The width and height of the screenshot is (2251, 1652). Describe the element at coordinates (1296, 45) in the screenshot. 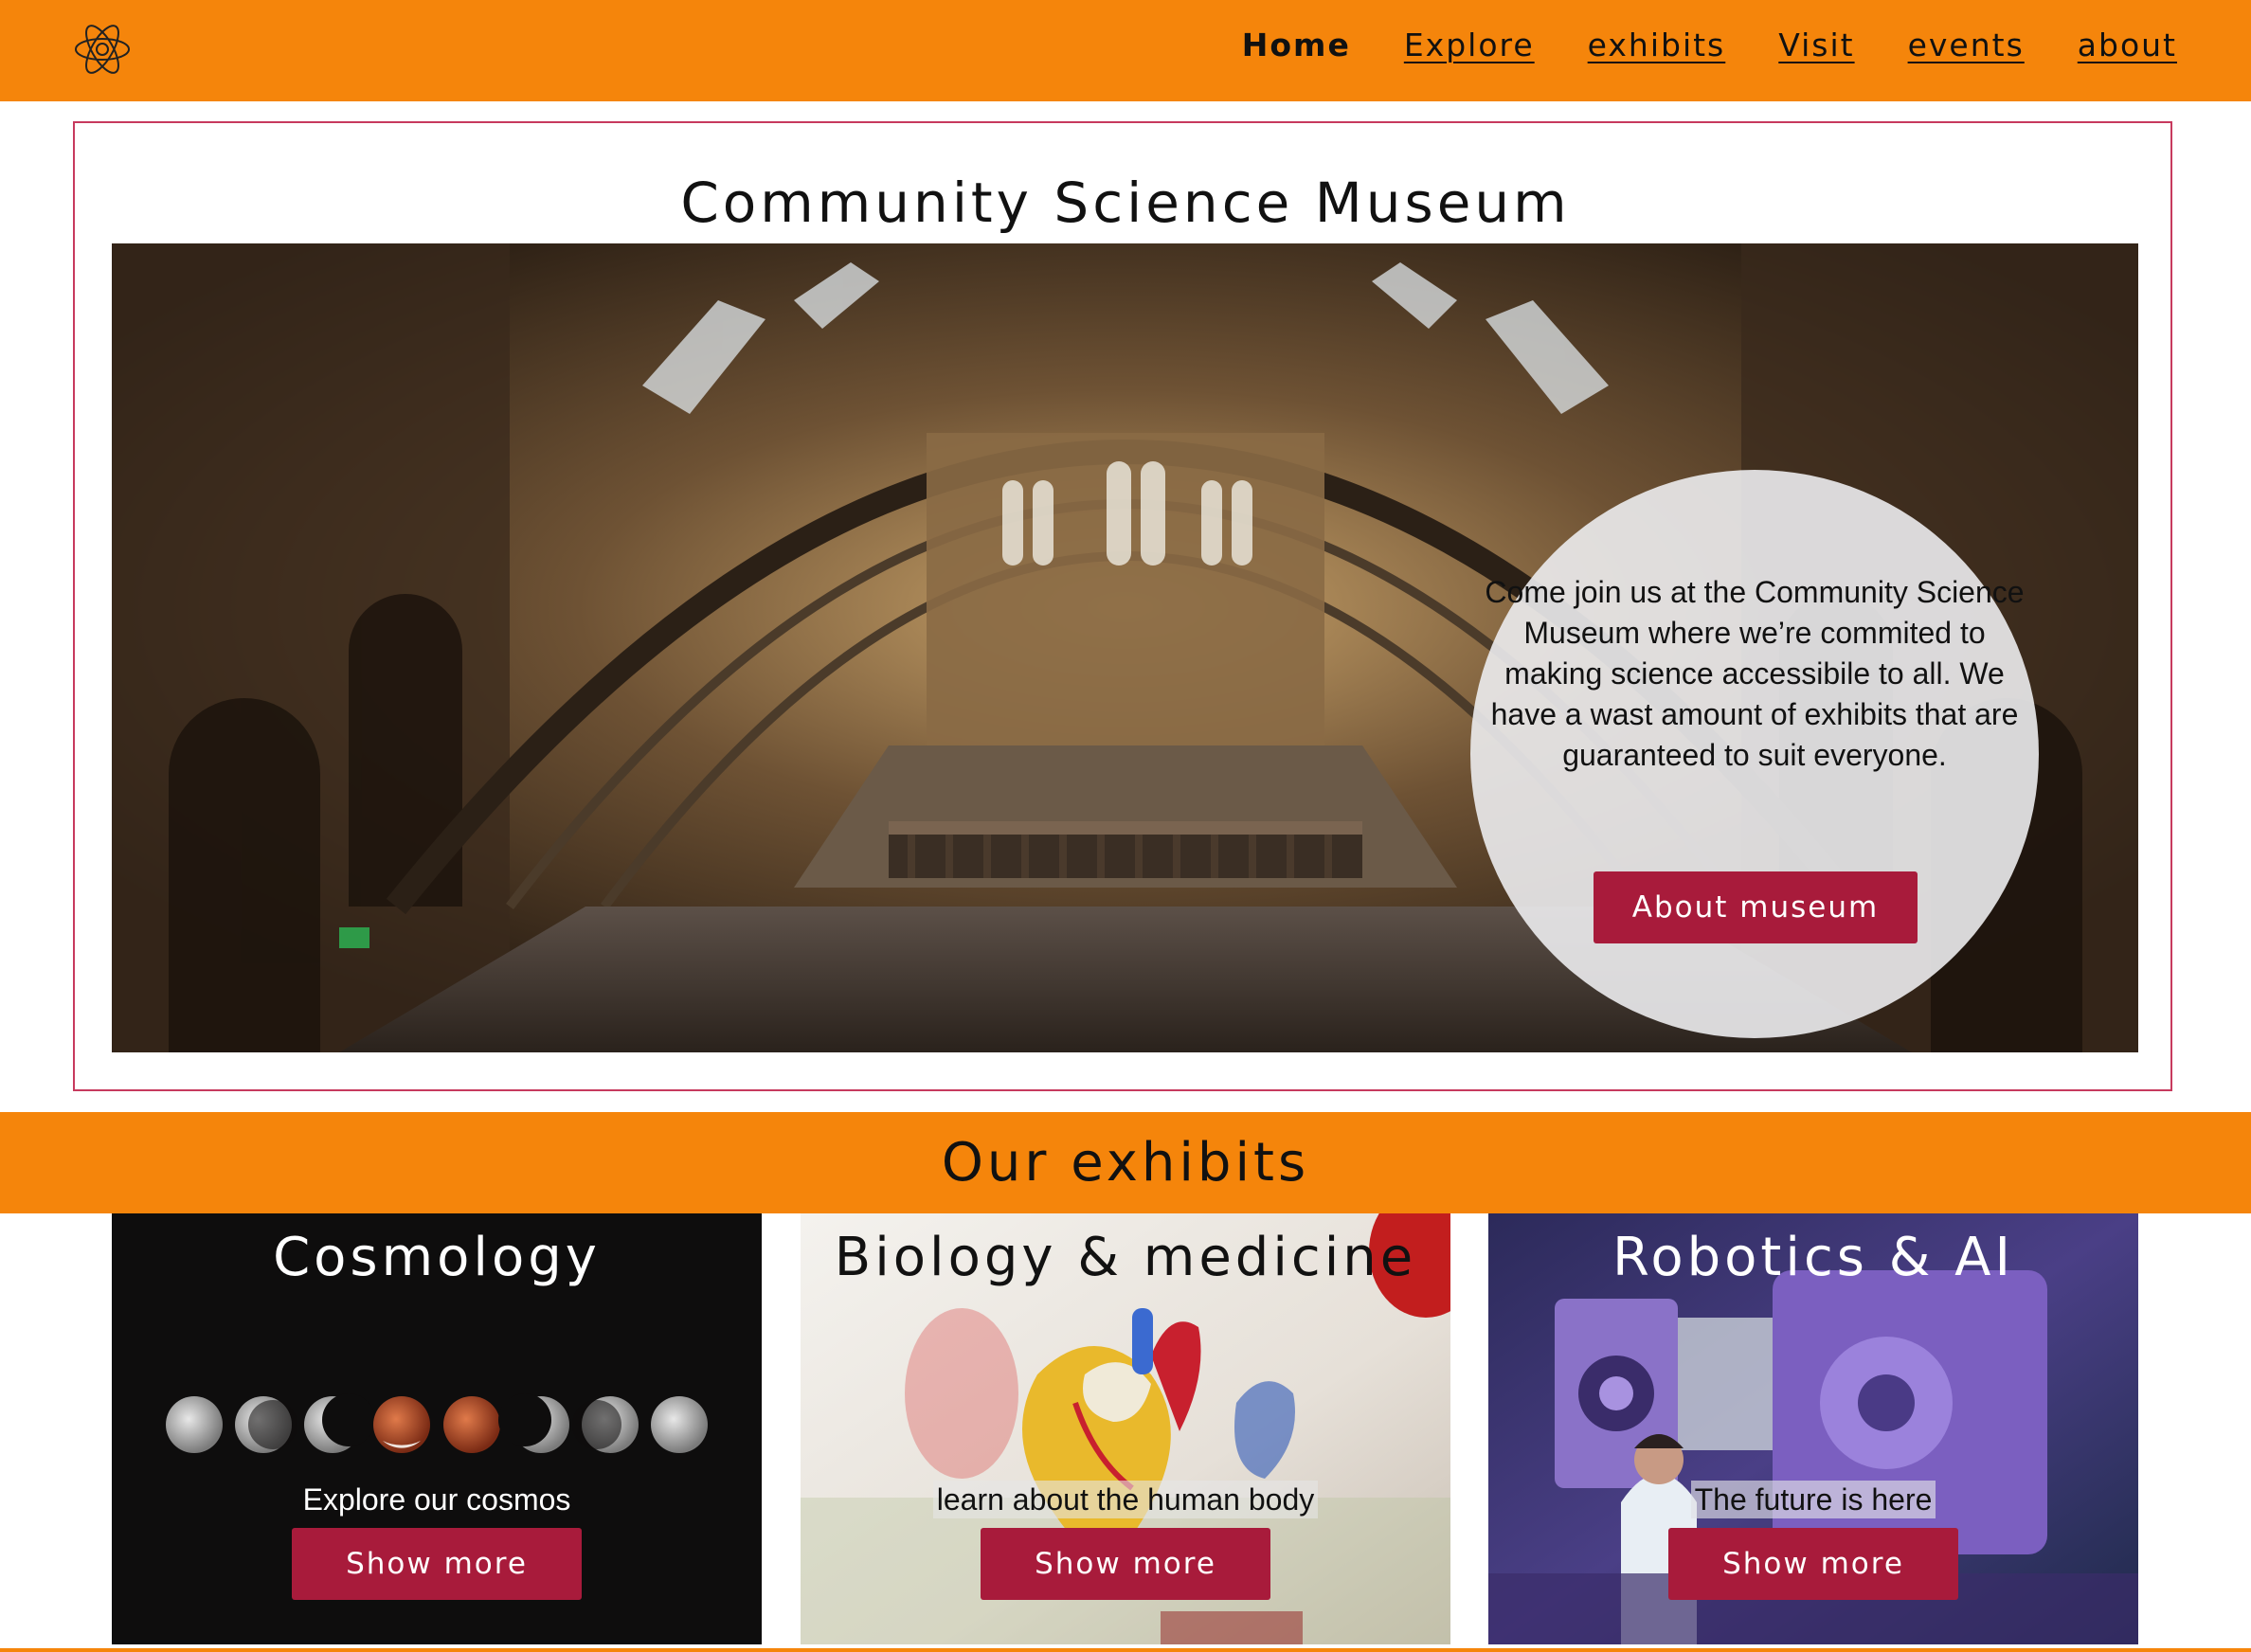

I see `nav-home: Home` at that location.